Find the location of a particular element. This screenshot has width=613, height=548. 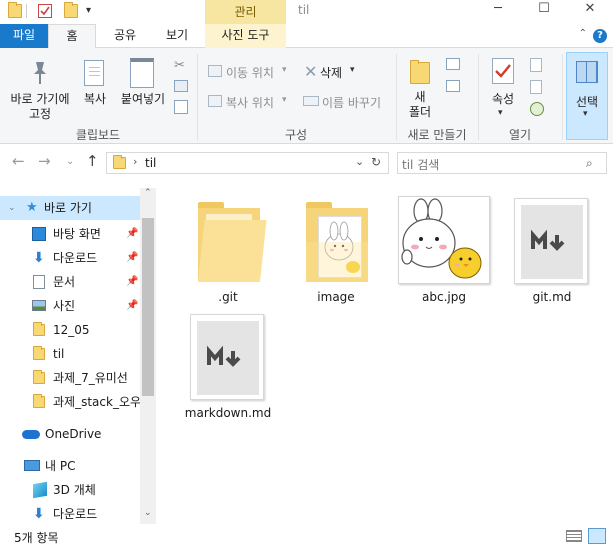

new-group-label: 새로 만들기 is located at coordinates (437, 135).